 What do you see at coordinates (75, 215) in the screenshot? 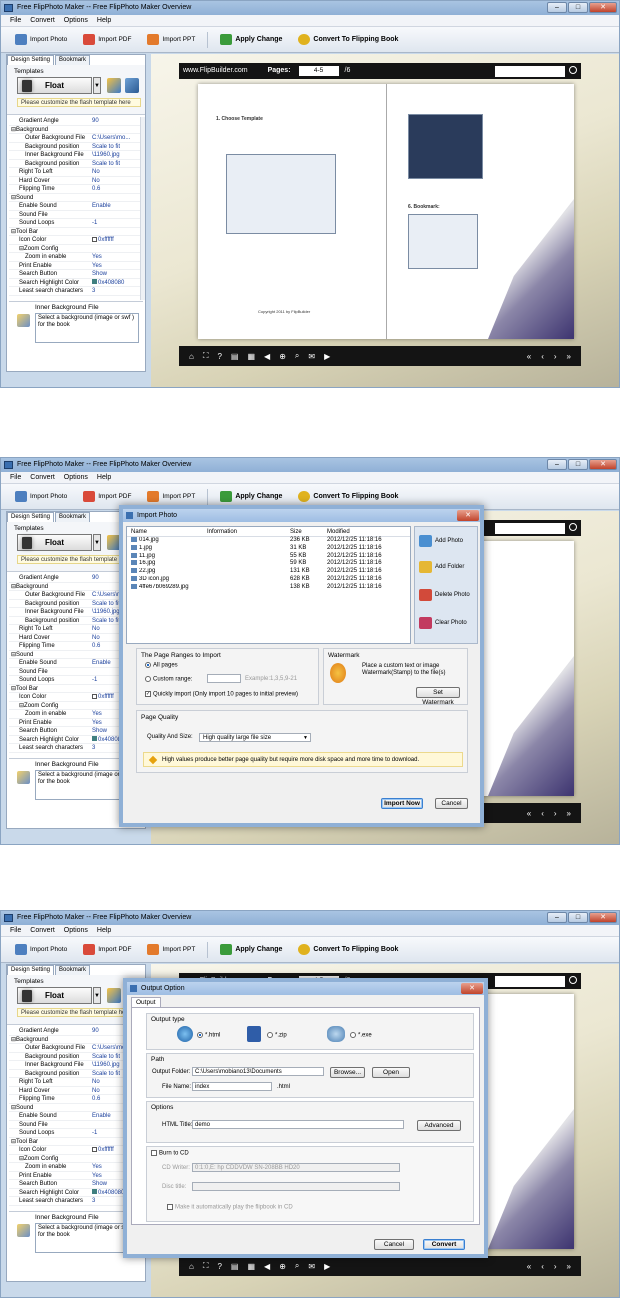
I see `property-row: Sound File` at bounding box center [75, 215].